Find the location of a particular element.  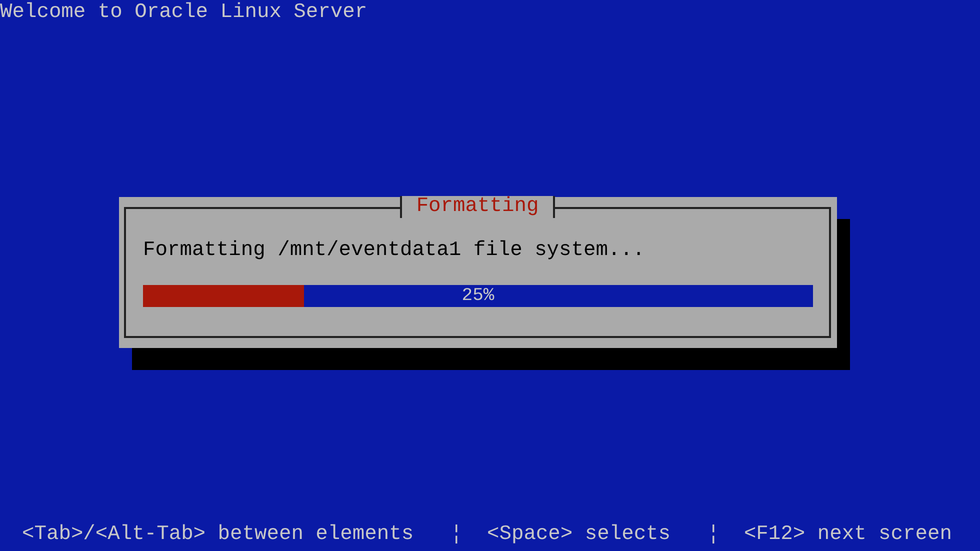

window-title: Welcome to Oracle Linux Server is located at coordinates (184, 12).